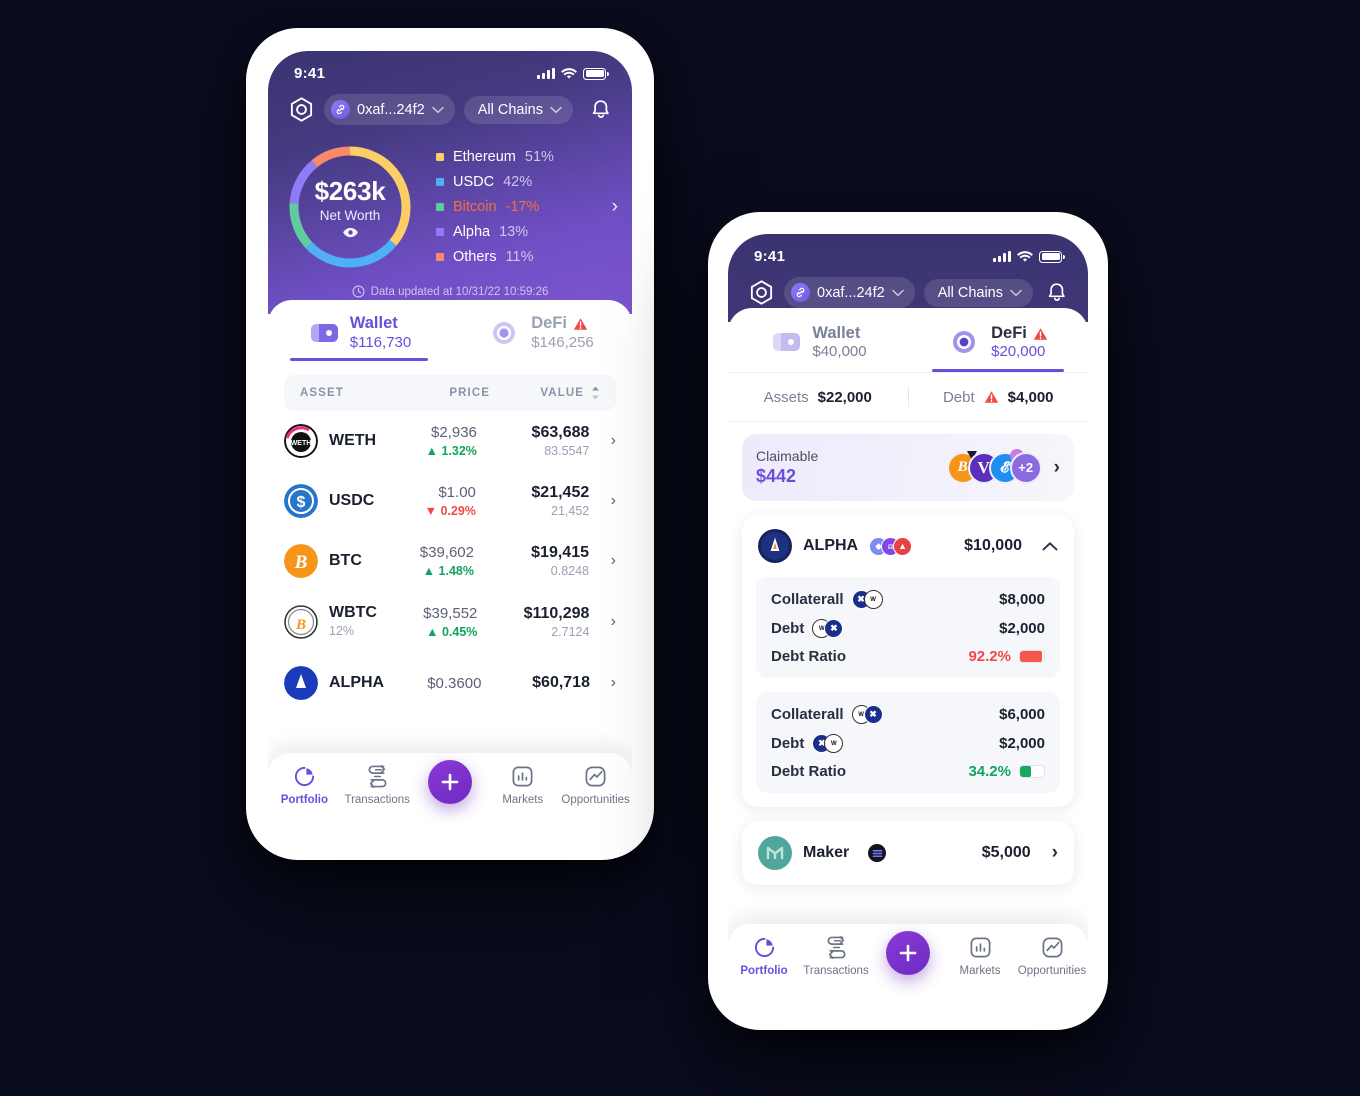 The width and height of the screenshot is (1360, 1096). I want to click on weth-coin-icon: WETH, so click(301, 441).